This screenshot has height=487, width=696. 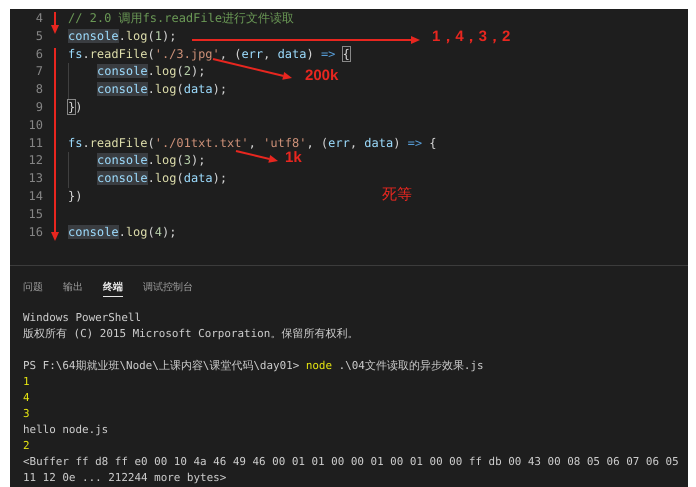 I want to click on terminal-text: <Buffer ff d8 ff e0 00 10 4a 46 49 46 00 01 01 00 00 01 00 01 00 00 ff db 00 43 00 08 05 06 07 06 05, so click(x=351, y=461).